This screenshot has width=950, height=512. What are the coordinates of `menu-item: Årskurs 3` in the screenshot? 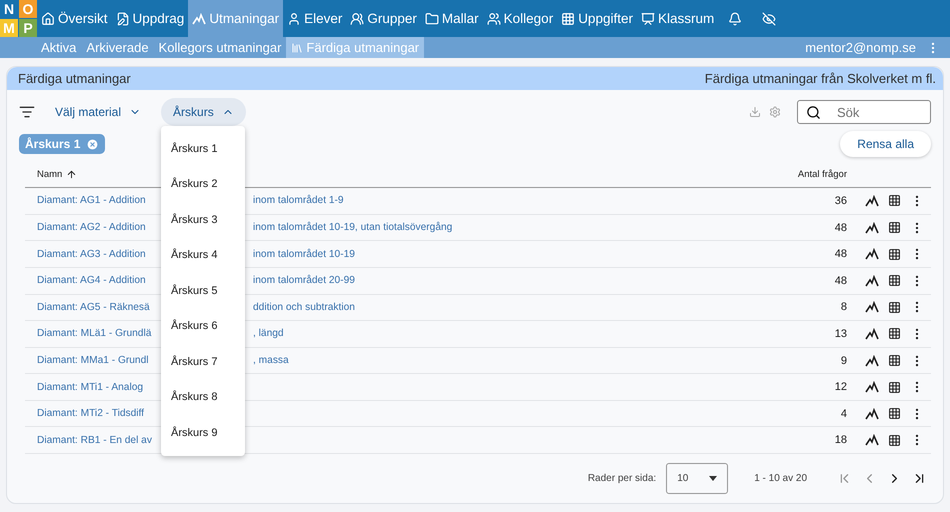 It's located at (203, 220).